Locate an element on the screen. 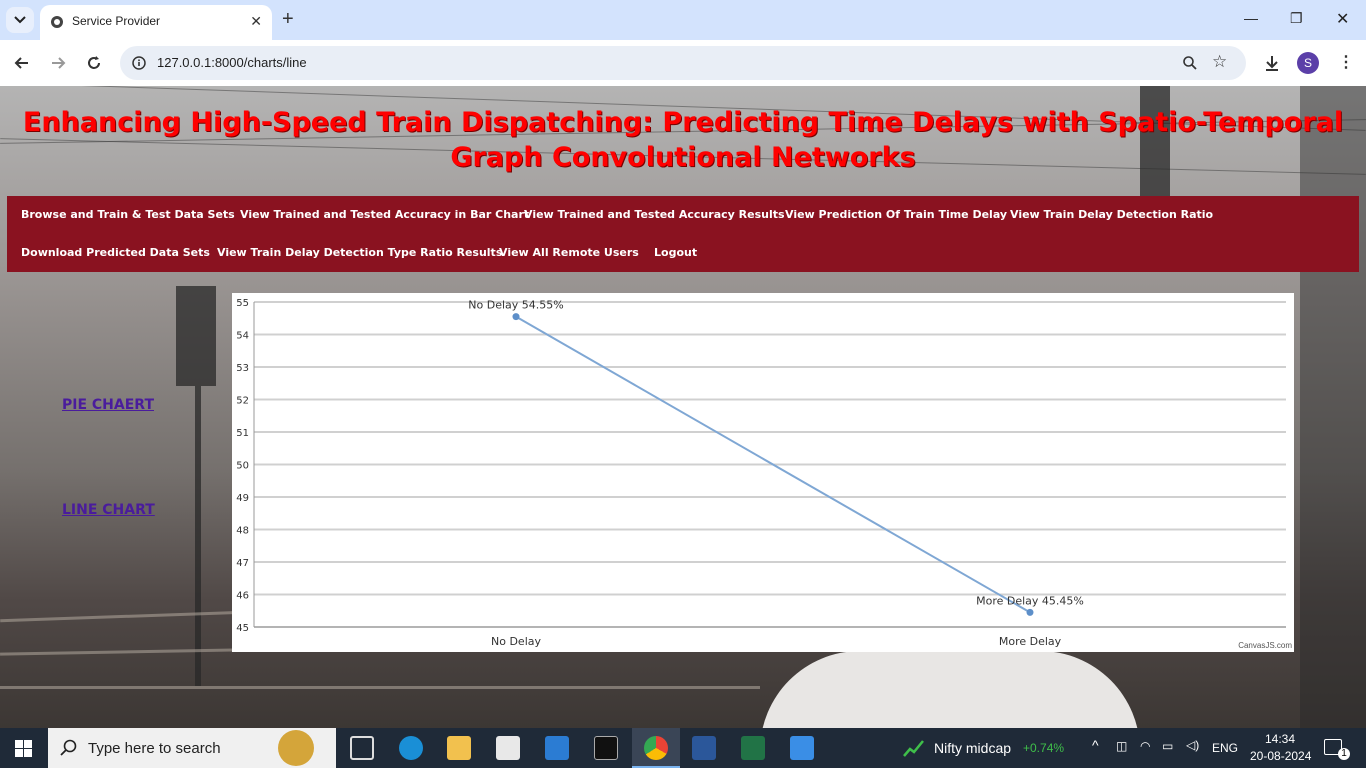  windows-start-icon is located at coordinates (23, 748).